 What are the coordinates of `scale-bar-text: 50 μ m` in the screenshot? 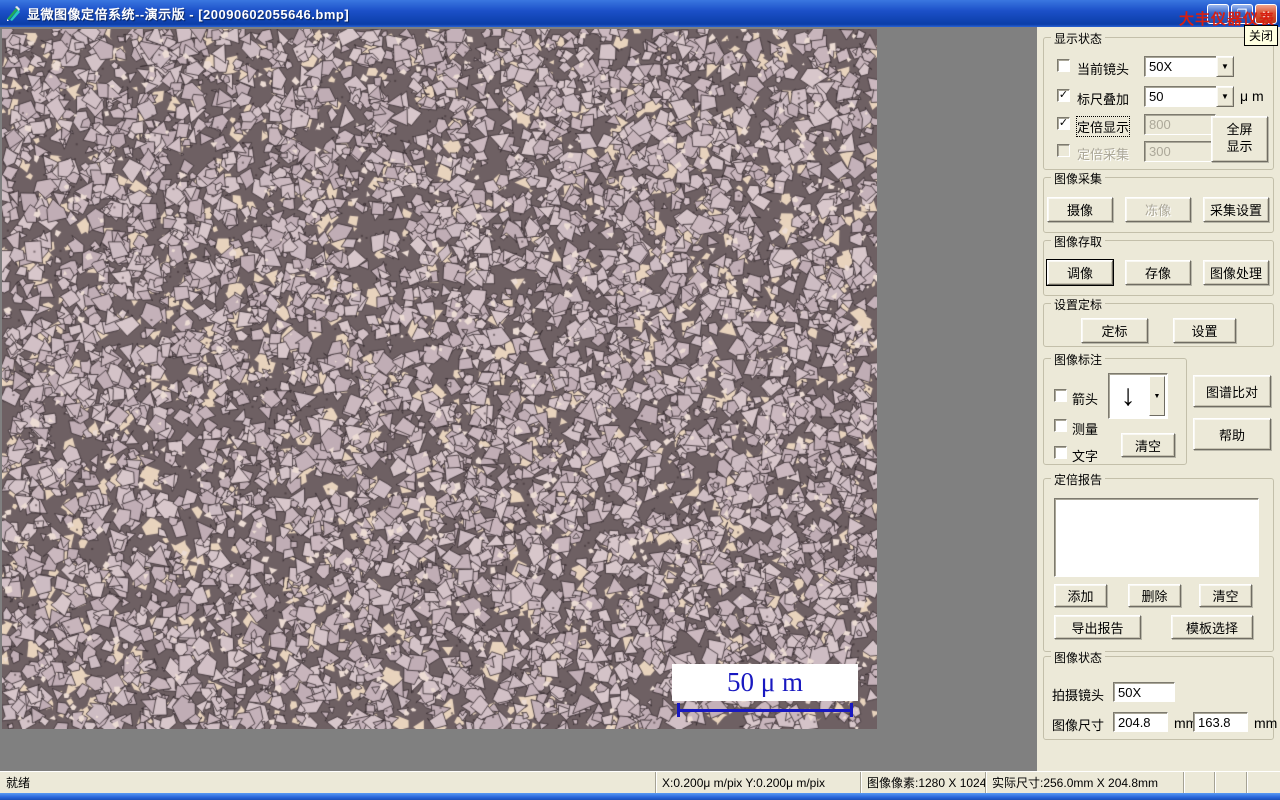 It's located at (765, 682).